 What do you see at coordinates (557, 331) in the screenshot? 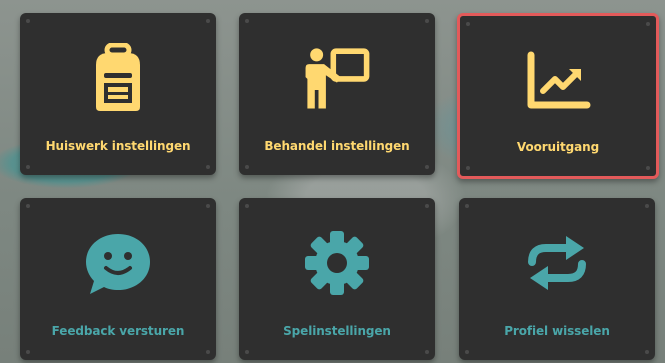
I see `tile-label: Profiel wisselen` at bounding box center [557, 331].